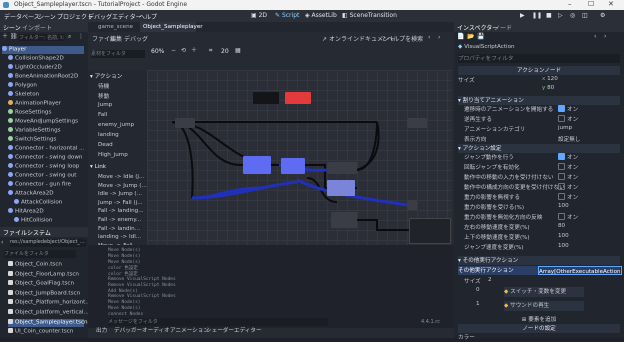 The width and height of the screenshot is (624, 342). I want to click on tree-item: AttackCollision, so click(38, 203).